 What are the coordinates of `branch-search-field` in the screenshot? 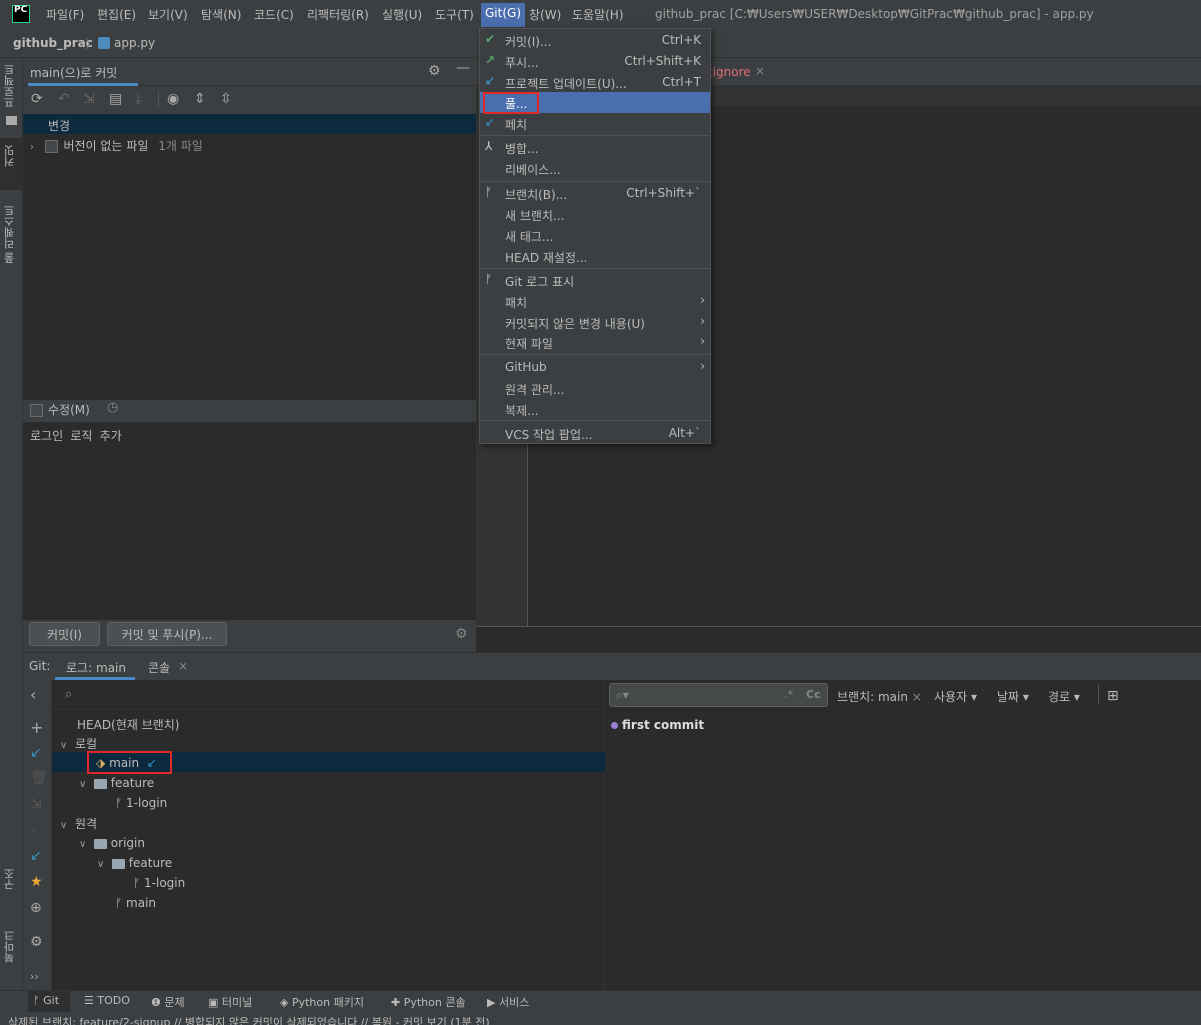 It's located at (328, 695).